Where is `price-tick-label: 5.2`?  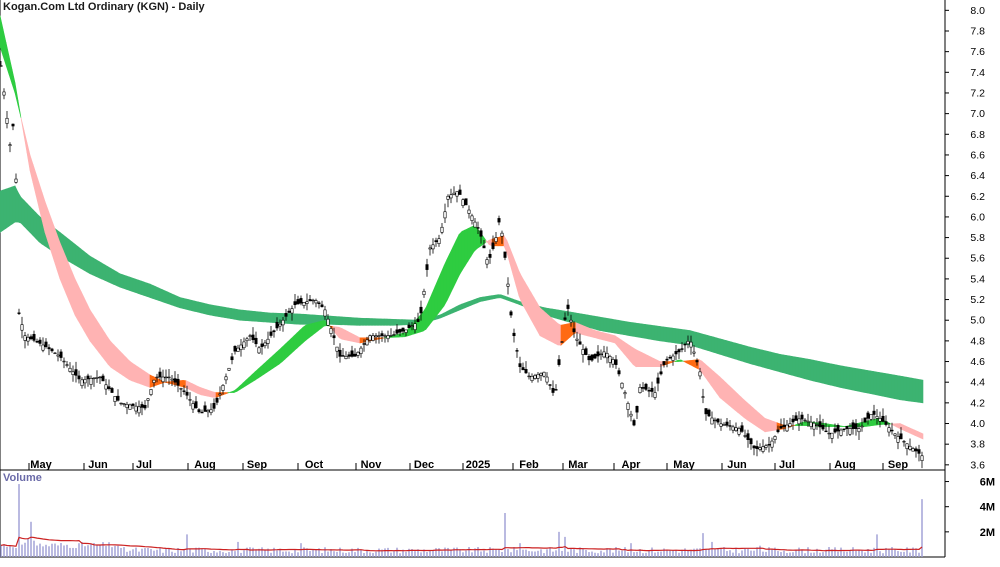
price-tick-label: 5.2 is located at coordinates (977, 300).